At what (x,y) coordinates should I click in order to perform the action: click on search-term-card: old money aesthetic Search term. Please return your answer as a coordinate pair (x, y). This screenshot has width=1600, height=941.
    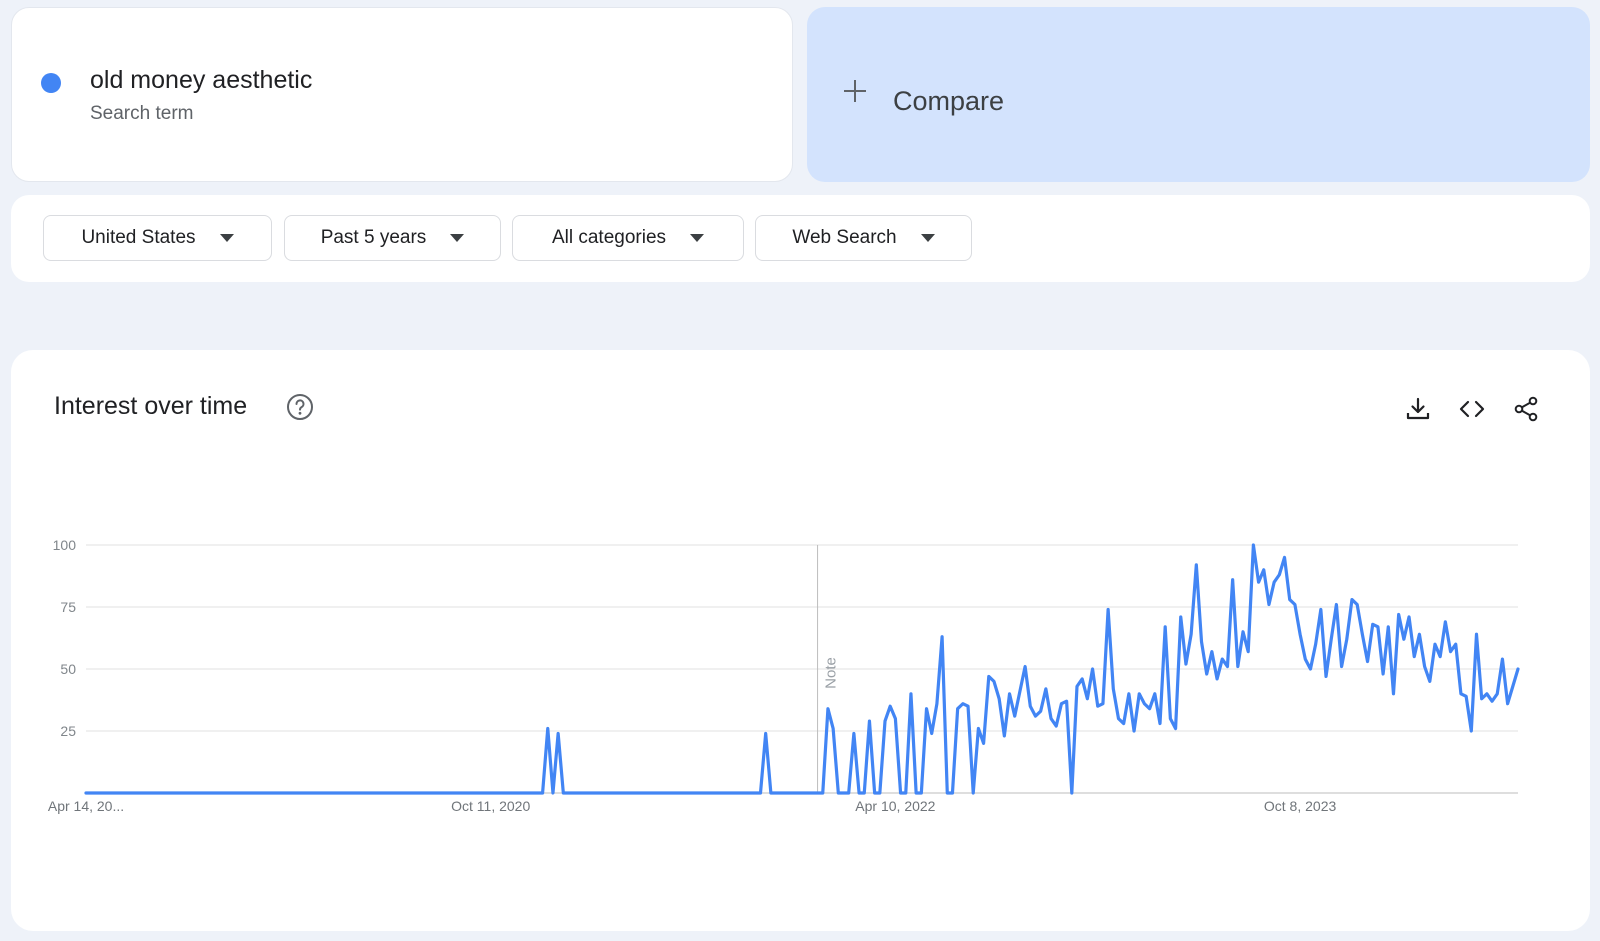
    Looking at the image, I should click on (402, 94).